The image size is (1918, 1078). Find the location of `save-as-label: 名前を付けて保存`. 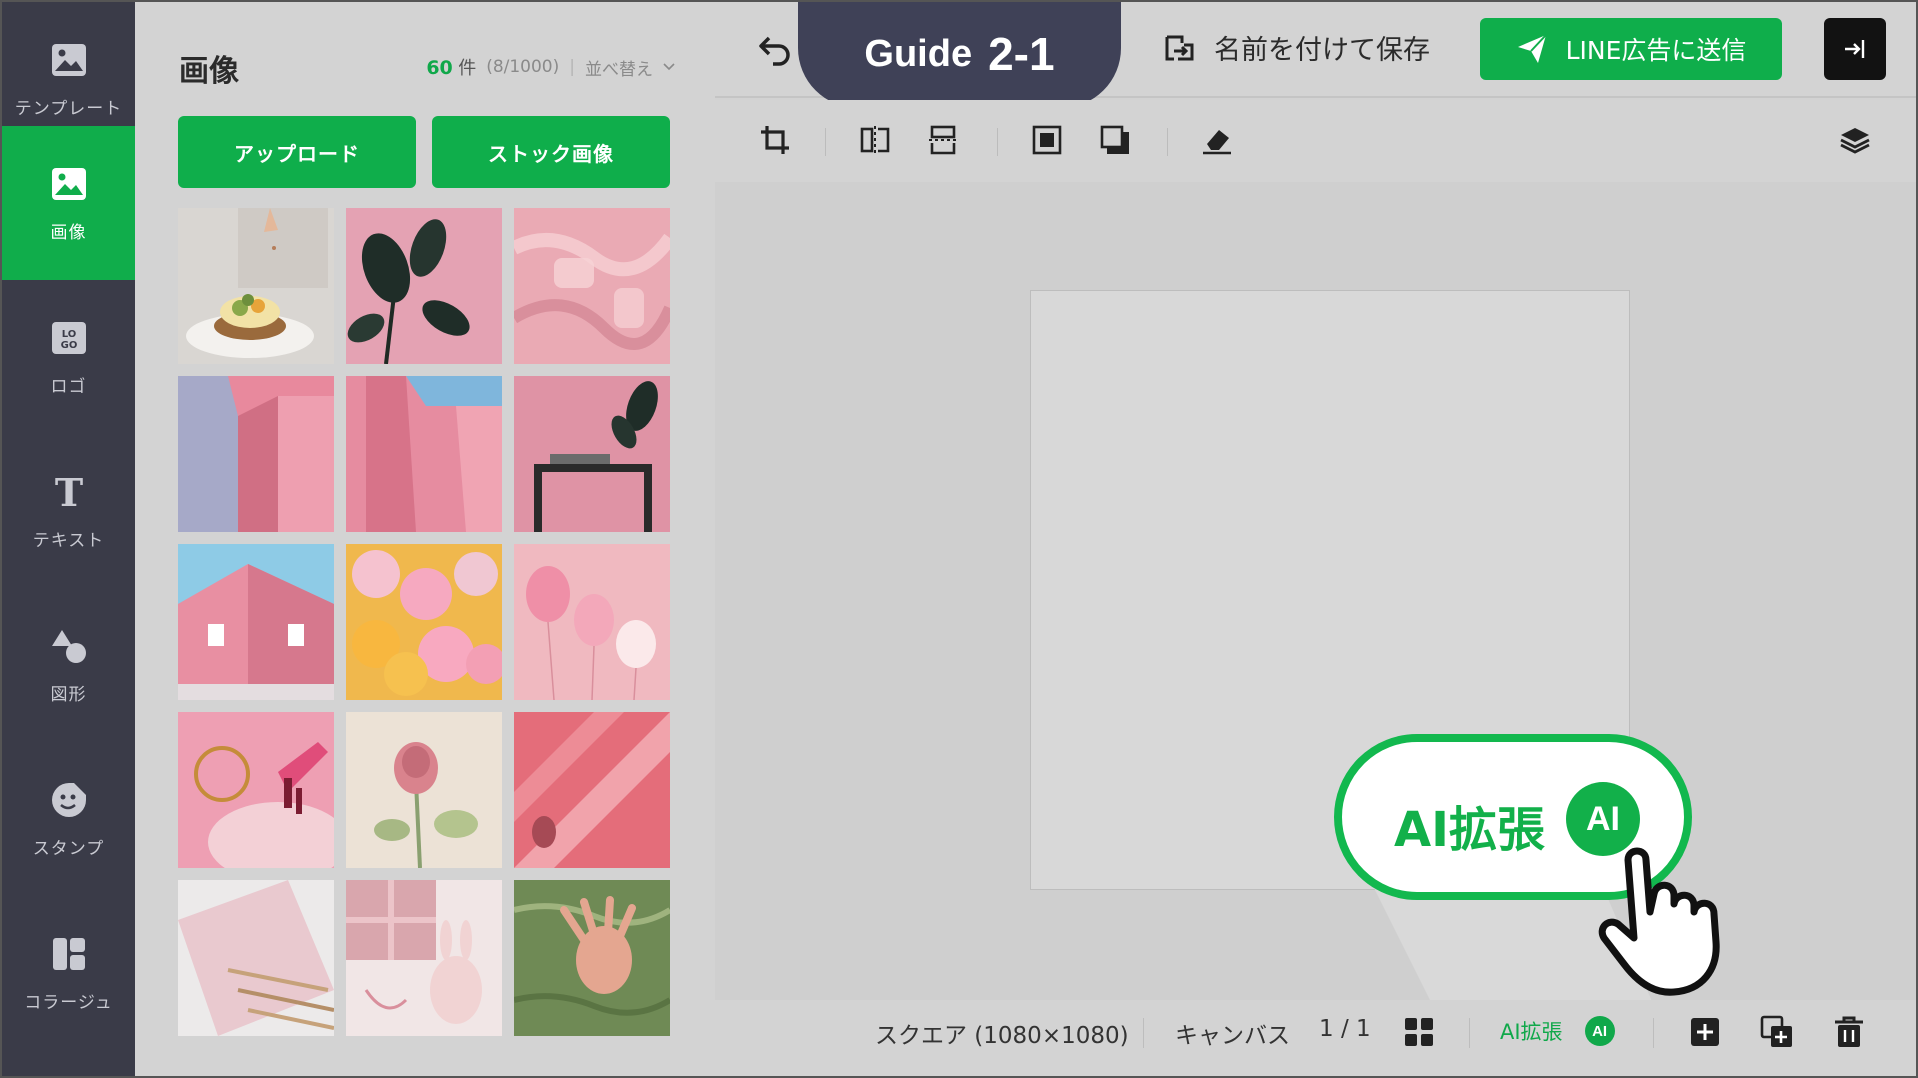

save-as-label: 名前を付けて保存 is located at coordinates (1322, 50).